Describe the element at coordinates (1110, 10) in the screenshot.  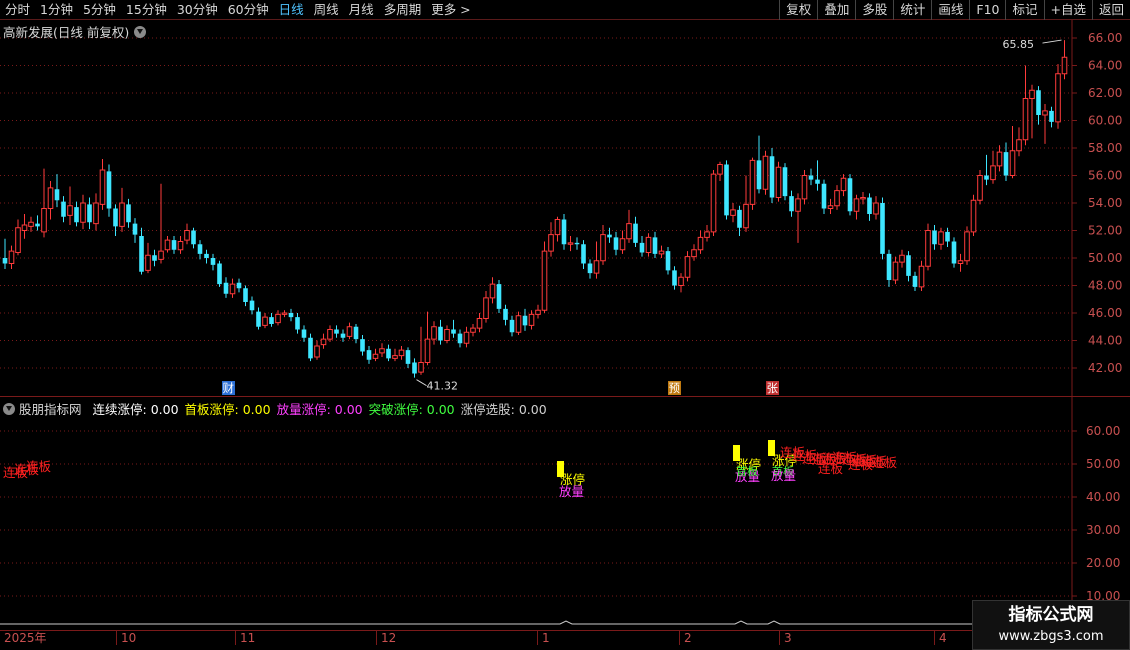
I see `toolbar-button-8: 返回` at that location.